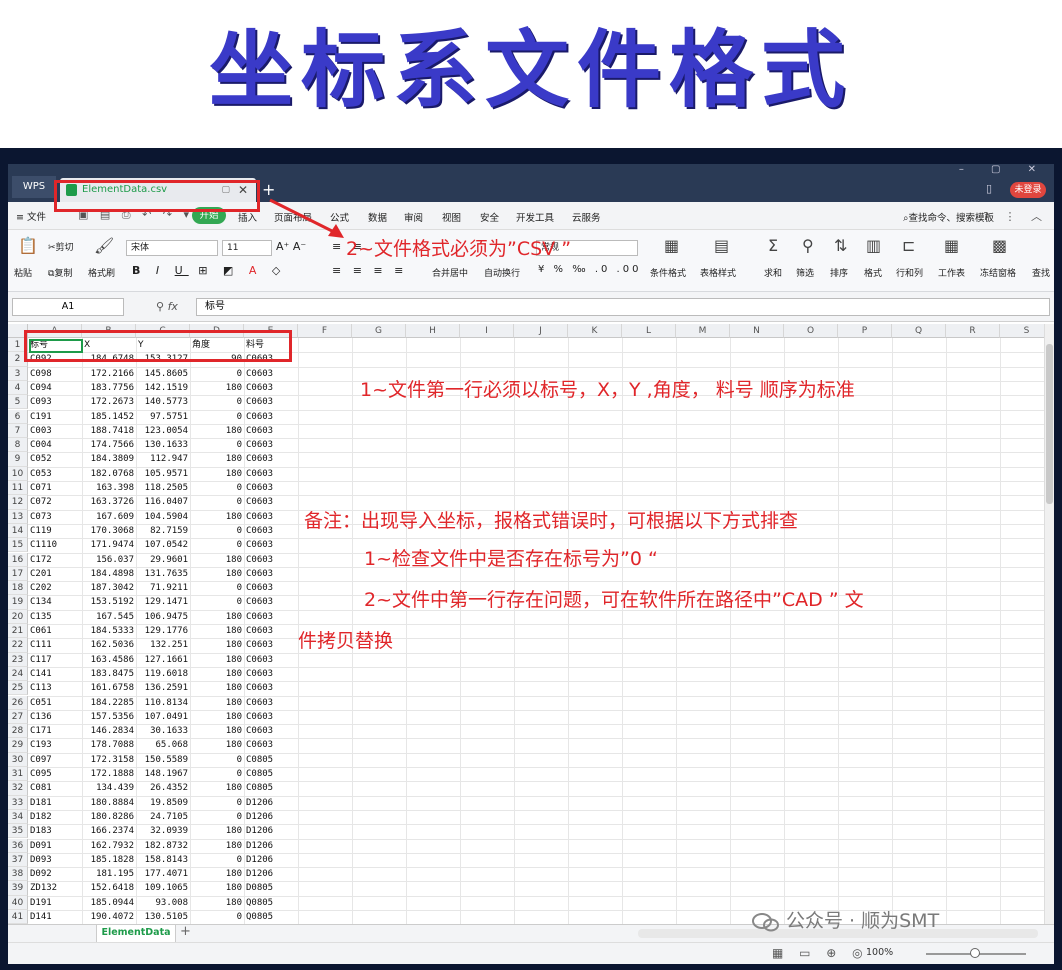 This screenshot has height=970, width=1062. What do you see at coordinates (840, 245) in the screenshot?
I see `sort-icon: ⇅` at bounding box center [840, 245].